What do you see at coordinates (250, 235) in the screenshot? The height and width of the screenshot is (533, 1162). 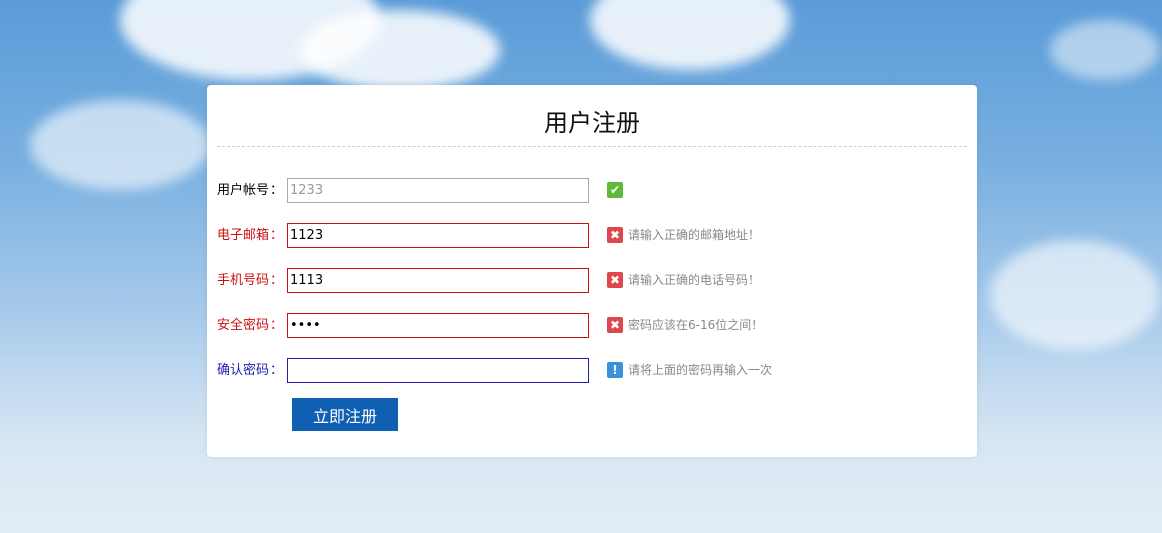 I see `email-label: 电子邮箱：` at bounding box center [250, 235].